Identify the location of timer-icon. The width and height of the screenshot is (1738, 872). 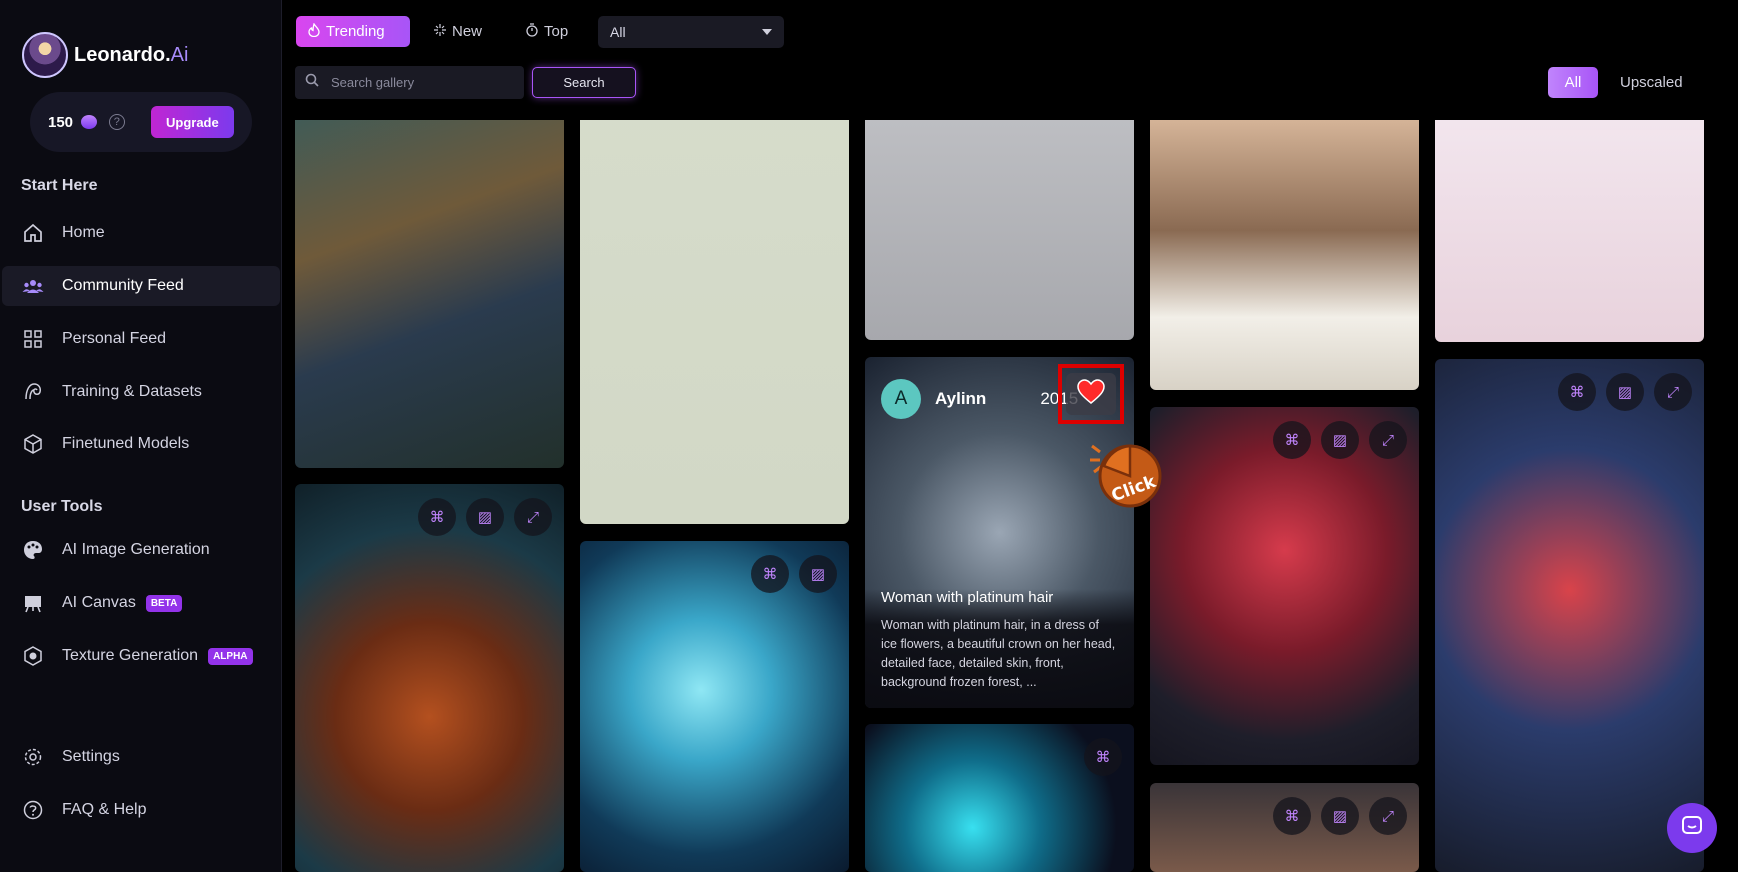
(532, 31).